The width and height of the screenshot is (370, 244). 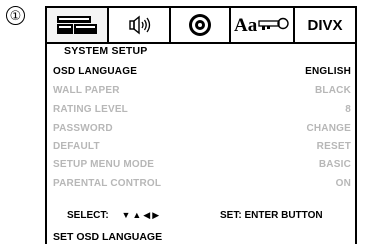 I want to click on menu-item-value: RESET, so click(x=333, y=146).